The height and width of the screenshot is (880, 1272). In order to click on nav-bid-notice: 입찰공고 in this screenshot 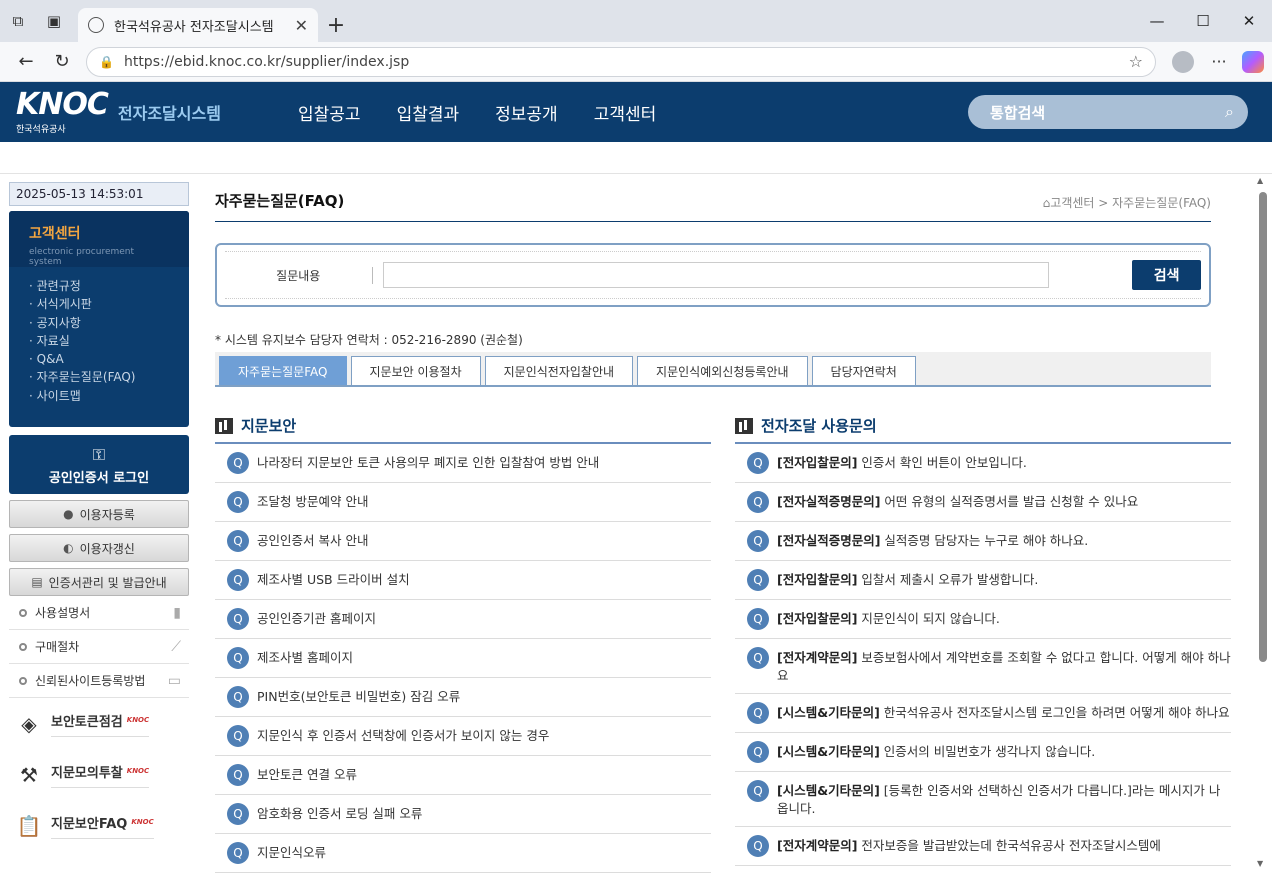, I will do `click(329, 112)`.